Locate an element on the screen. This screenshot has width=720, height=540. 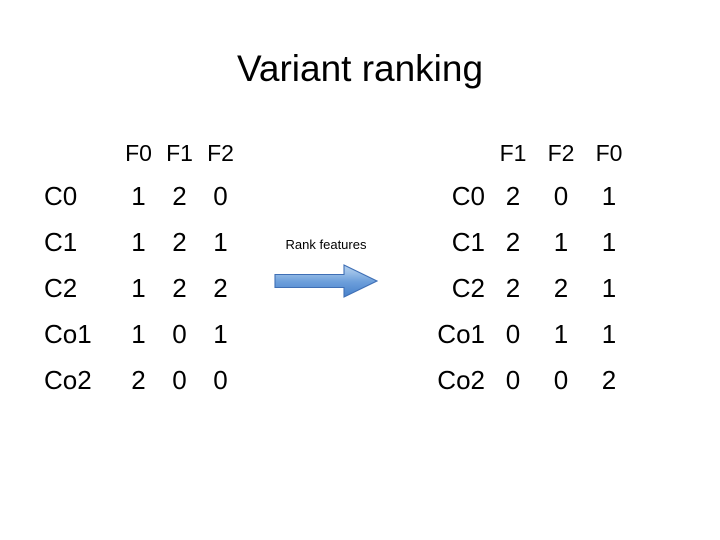
table-header-row: F1 F2 F0 is located at coordinates (524, 153).